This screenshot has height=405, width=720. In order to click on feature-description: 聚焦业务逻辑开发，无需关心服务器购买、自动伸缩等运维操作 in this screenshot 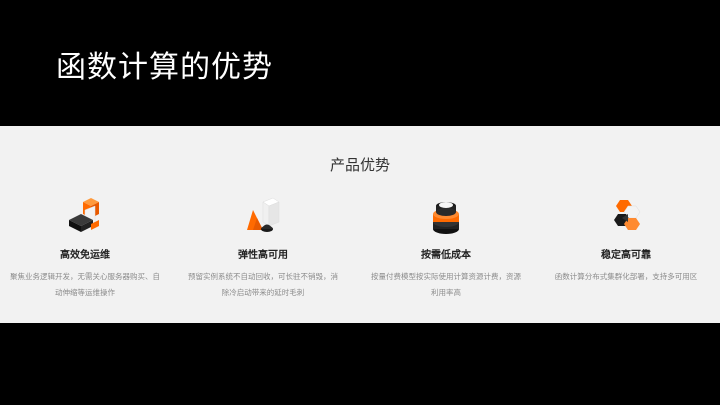, I will do `click(85, 284)`.